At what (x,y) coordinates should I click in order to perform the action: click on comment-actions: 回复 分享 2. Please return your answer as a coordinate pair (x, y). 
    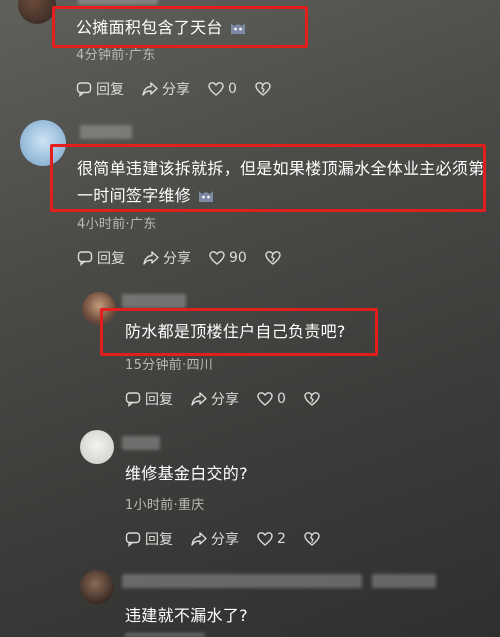
    Looking at the image, I should click on (233, 539).